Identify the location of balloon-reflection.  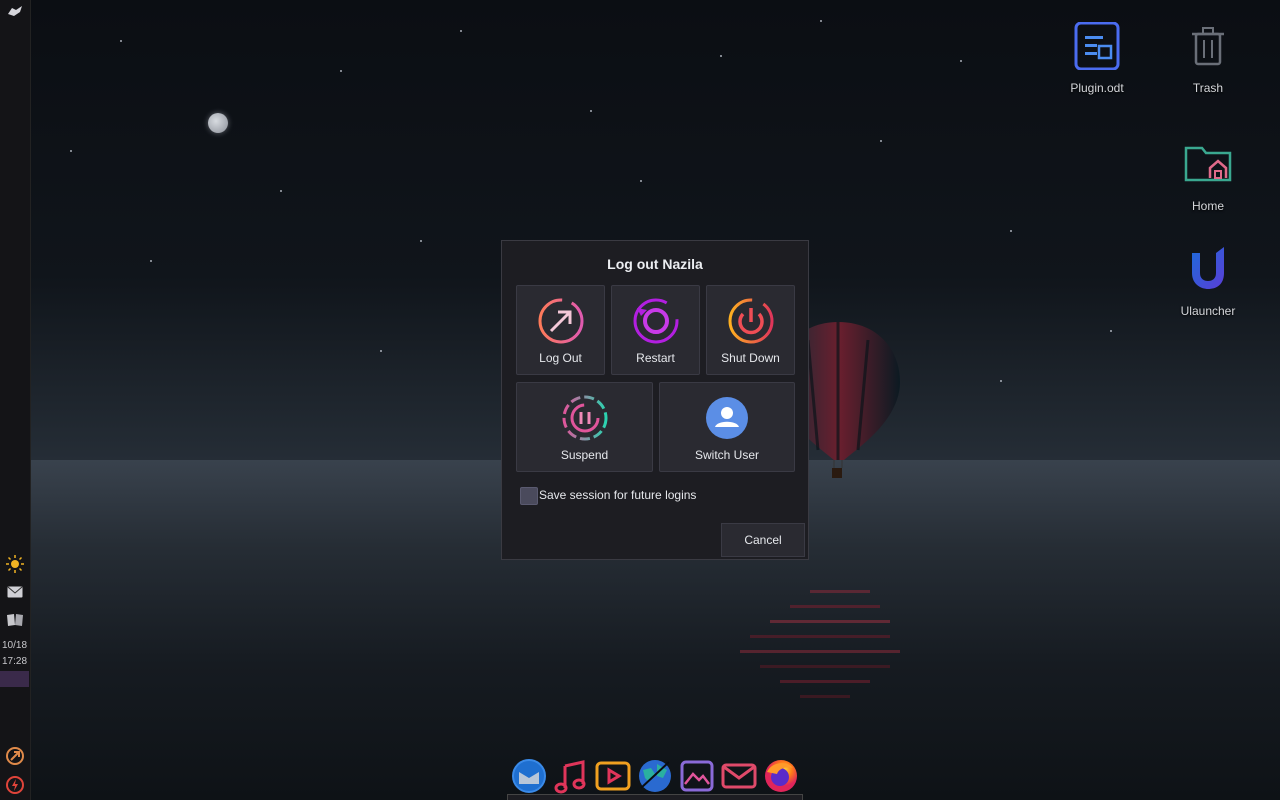
(820, 644).